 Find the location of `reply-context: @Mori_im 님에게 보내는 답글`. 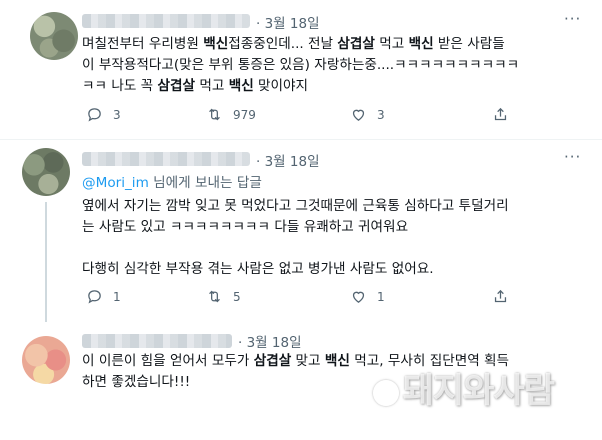

reply-context: @Mori_im 님에게 보내는 답글 is located at coordinates (172, 183).